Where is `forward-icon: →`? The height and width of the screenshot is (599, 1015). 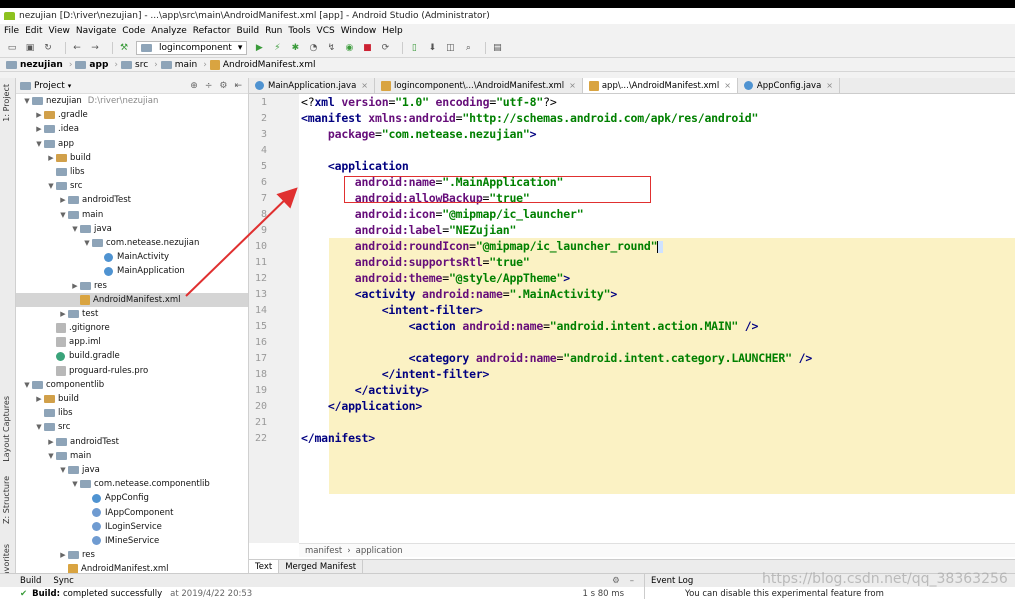
forward-icon: → is located at coordinates (95, 48).